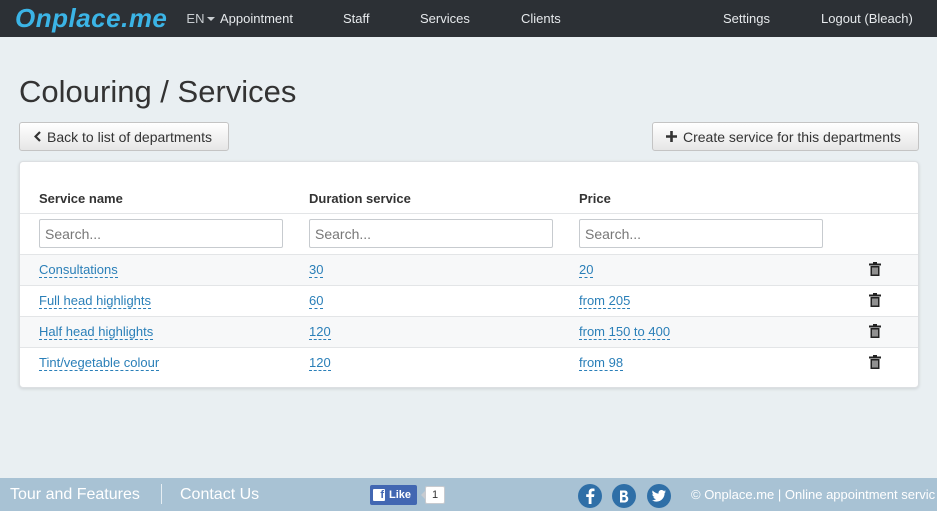 Image resolution: width=937 pixels, height=511 pixels. I want to click on search-duration-input, so click(431, 233).